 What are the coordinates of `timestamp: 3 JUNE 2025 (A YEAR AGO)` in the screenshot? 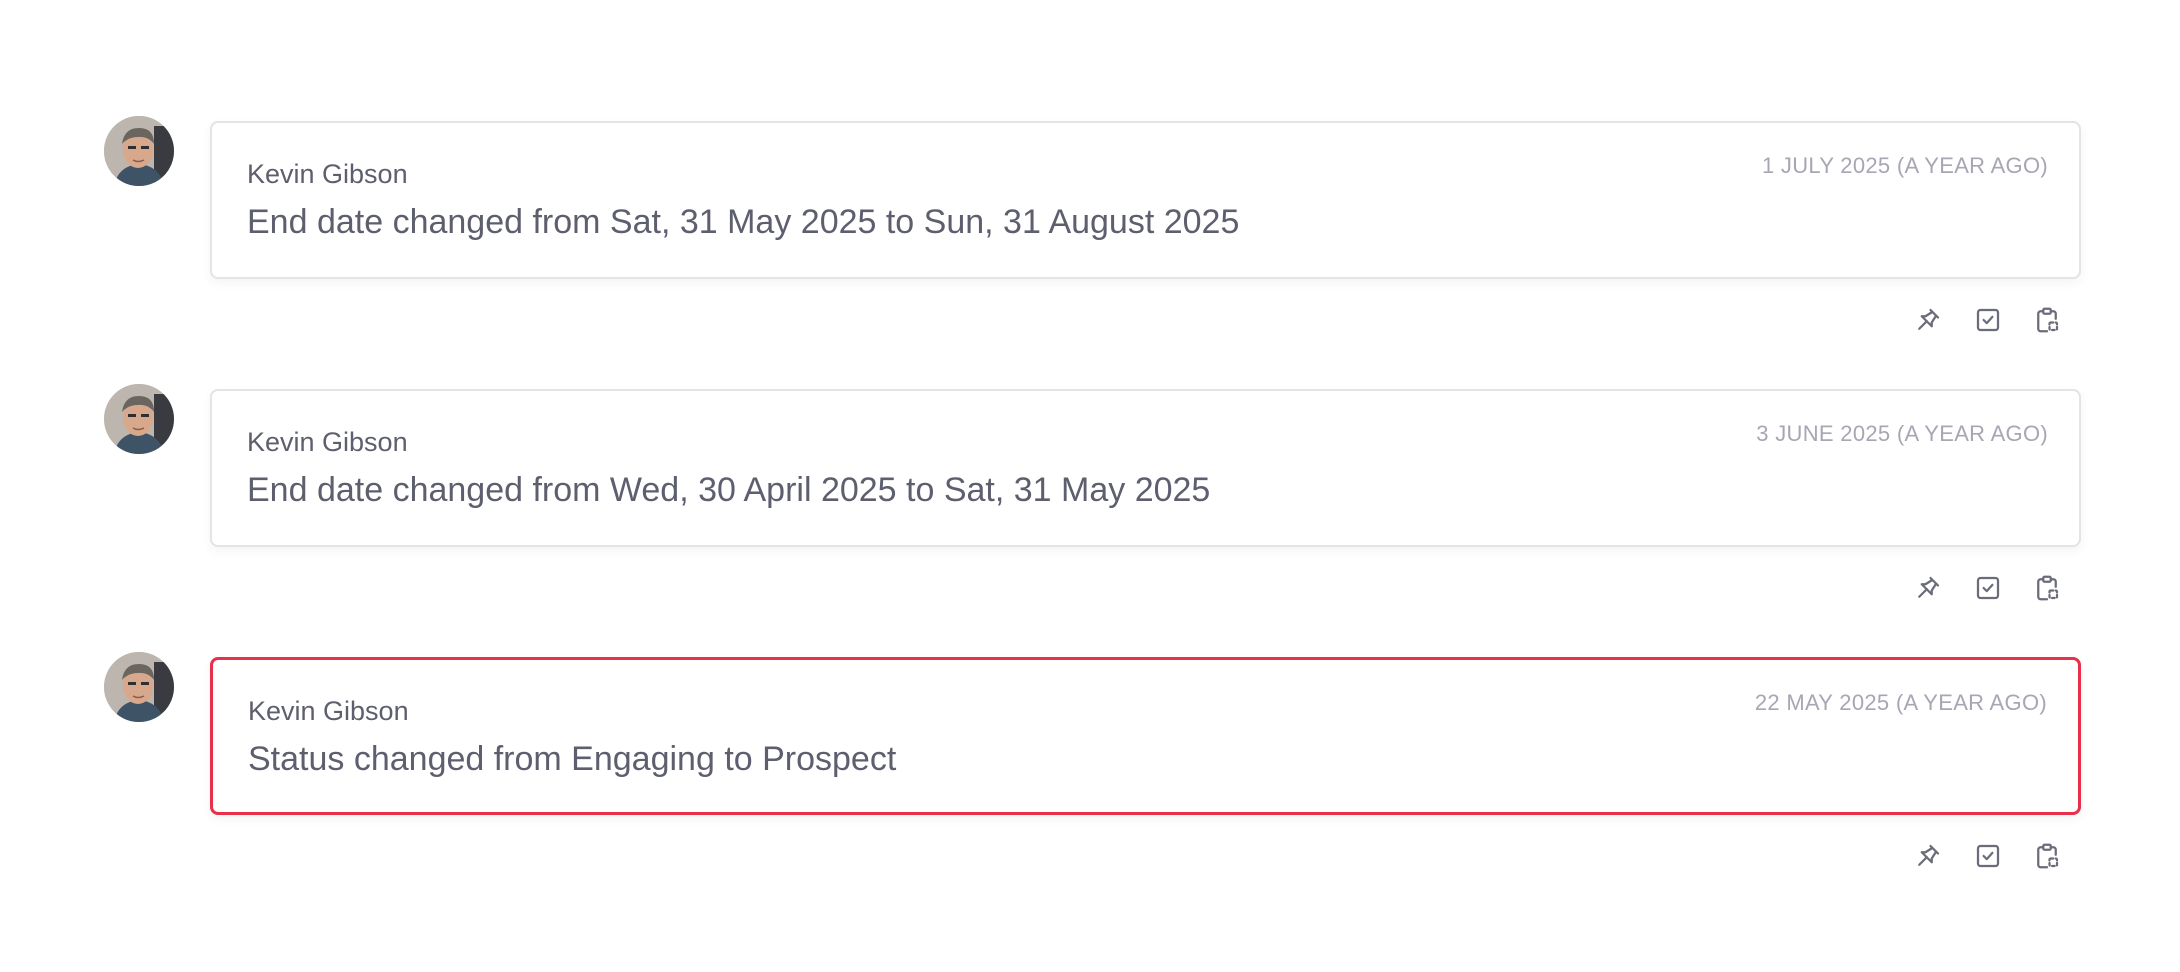 It's located at (1902, 433).